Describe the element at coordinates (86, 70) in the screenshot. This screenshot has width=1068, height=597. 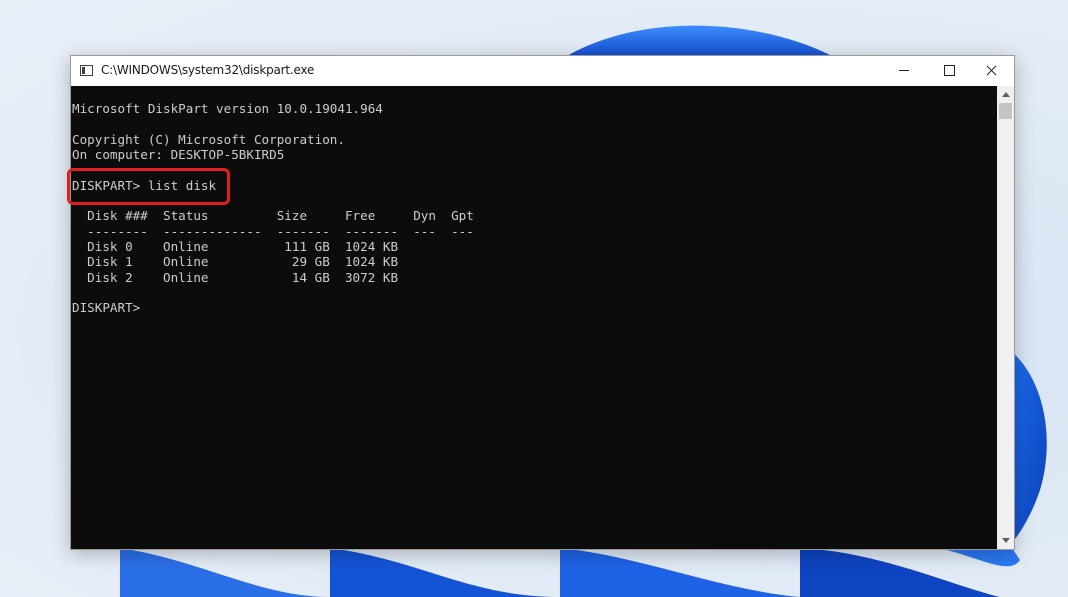
I see `console-app-icon` at that location.